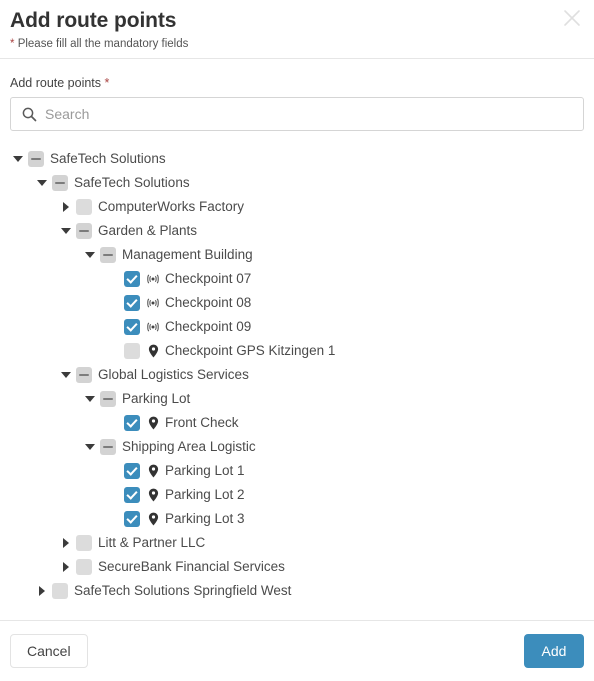  What do you see at coordinates (250, 350) in the screenshot?
I see `tree-node-label: Checkpoint GPS Kitzingen 1` at bounding box center [250, 350].